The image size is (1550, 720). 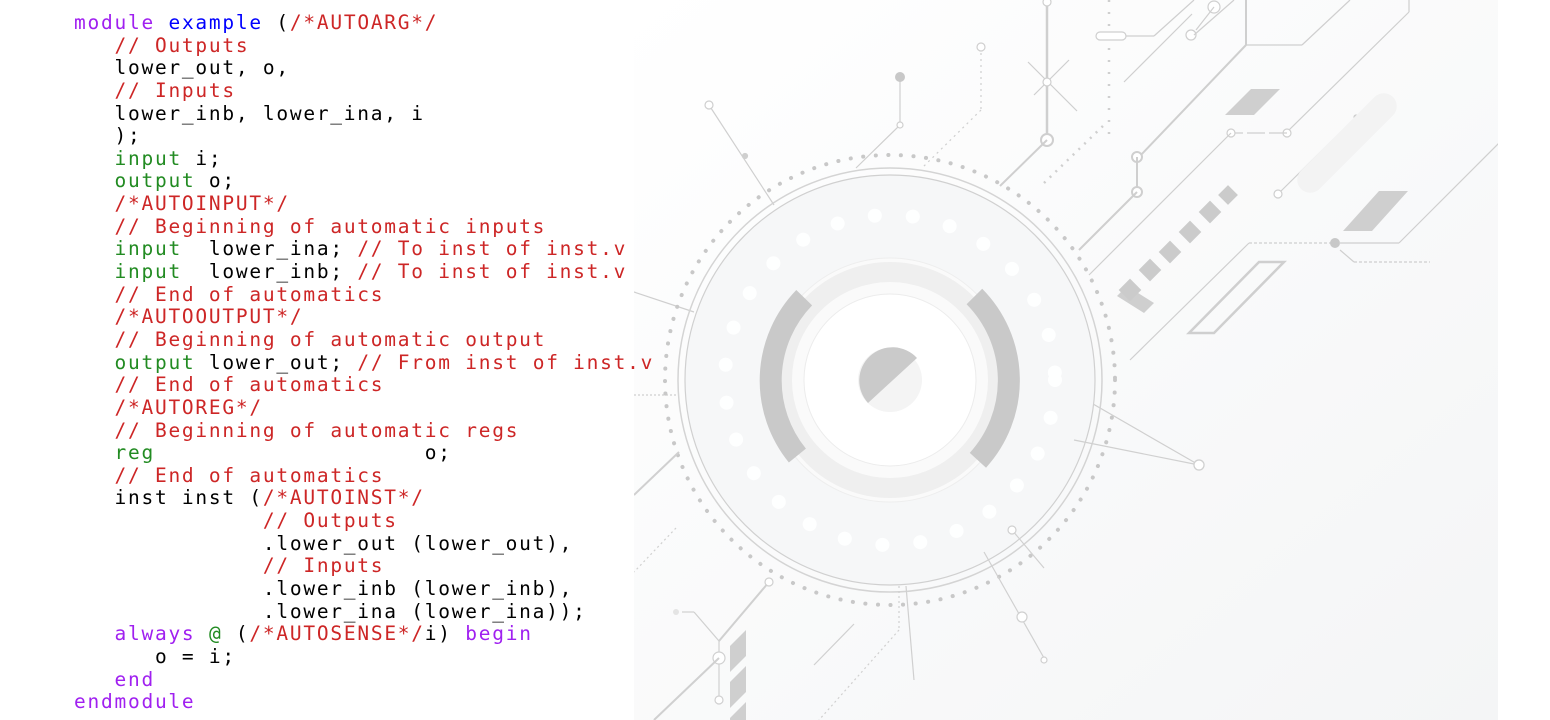 What do you see at coordinates (324, 589) in the screenshot?
I see `code-text: .lower_inb (lower_inb),` at bounding box center [324, 589].